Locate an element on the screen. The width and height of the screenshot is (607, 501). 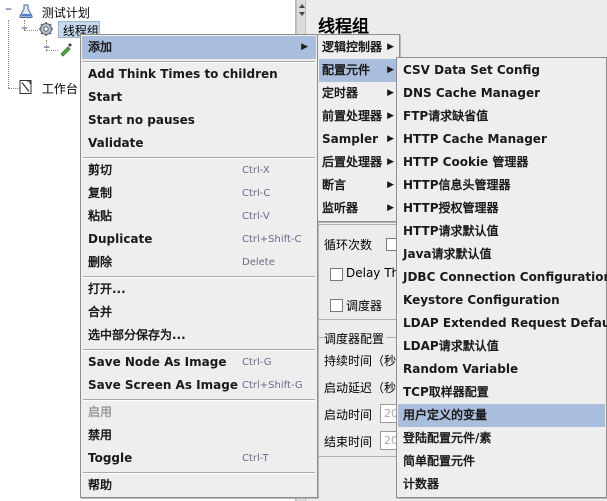
shortcut-hint: Ctrl-X is located at coordinates (256, 170).